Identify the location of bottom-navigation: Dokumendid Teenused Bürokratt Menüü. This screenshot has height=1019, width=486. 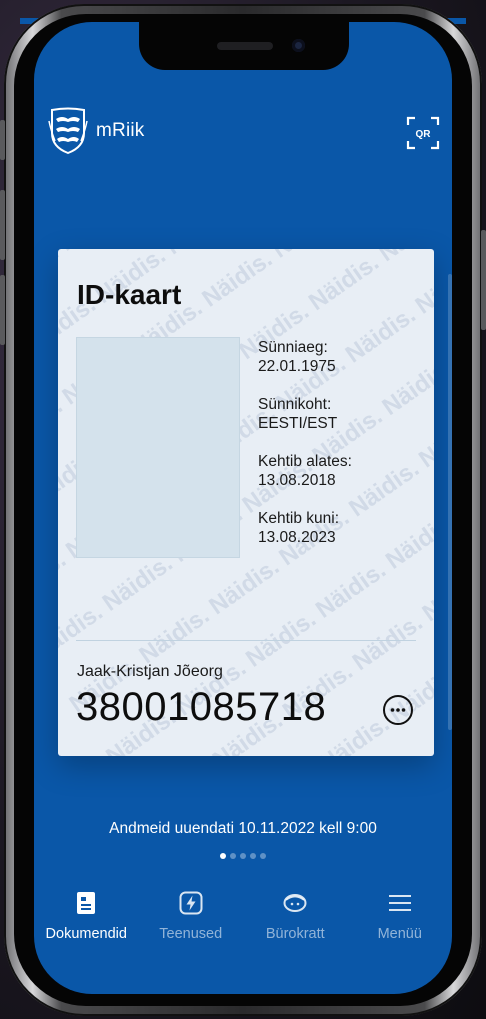
(243, 923).